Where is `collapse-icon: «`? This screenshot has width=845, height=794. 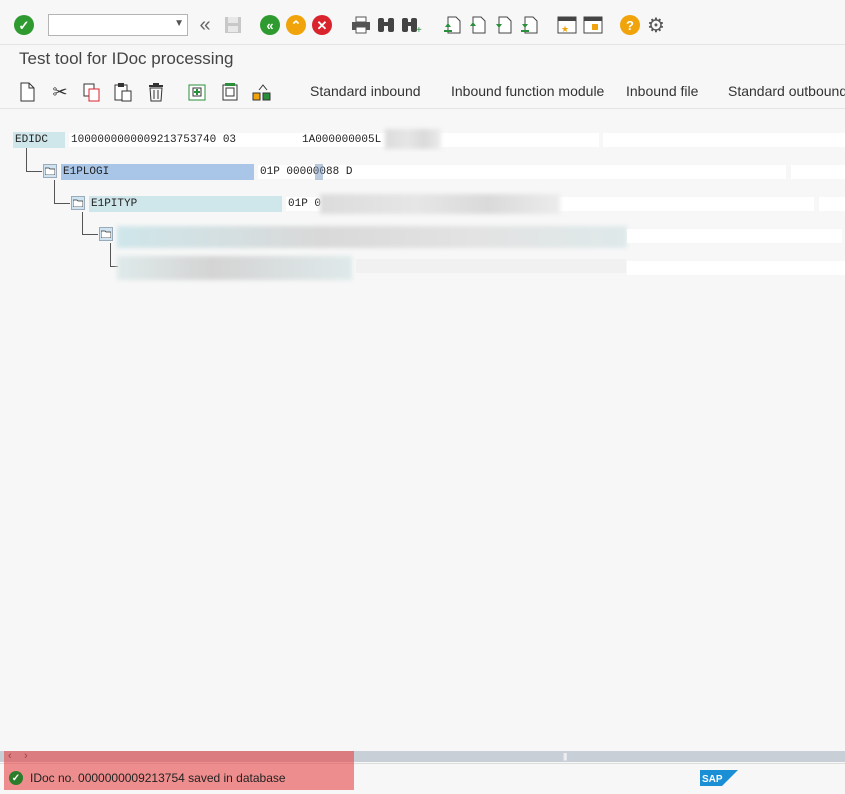 collapse-icon: « is located at coordinates (205, 25).